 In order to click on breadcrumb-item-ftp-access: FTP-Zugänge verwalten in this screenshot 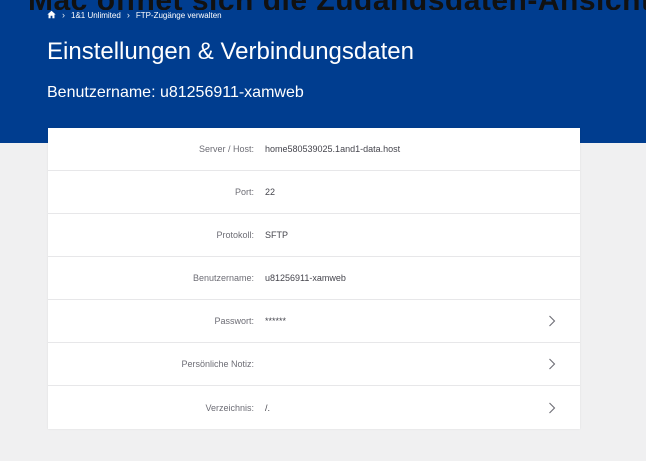, I will do `click(179, 15)`.